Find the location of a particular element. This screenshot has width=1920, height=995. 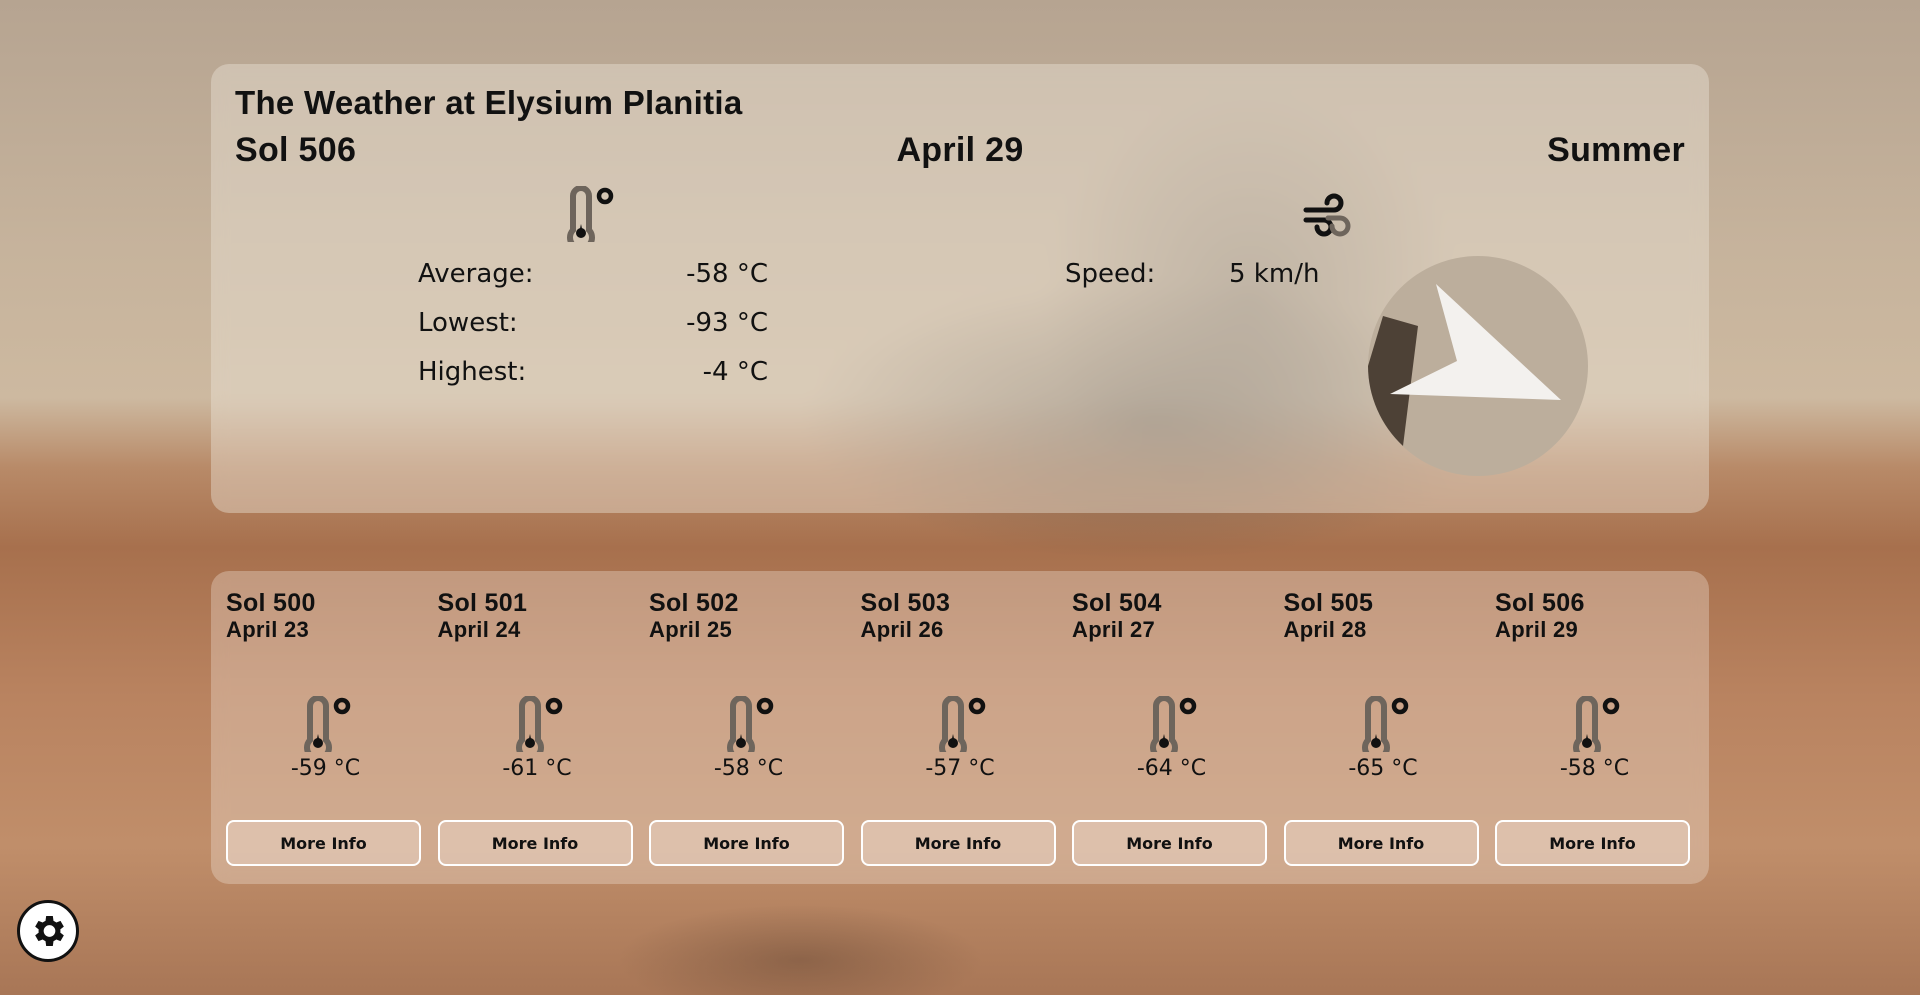

lowest-value: -93 °C is located at coordinates (727, 323).